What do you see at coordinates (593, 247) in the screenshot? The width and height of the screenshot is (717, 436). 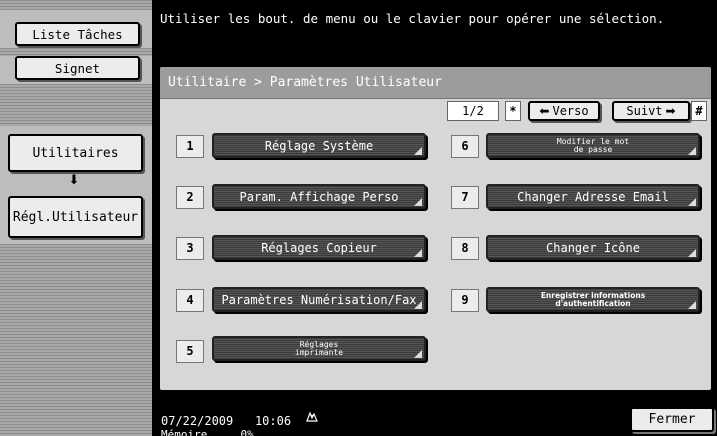 I see `change-icon-button: Changer Icône` at bounding box center [593, 247].